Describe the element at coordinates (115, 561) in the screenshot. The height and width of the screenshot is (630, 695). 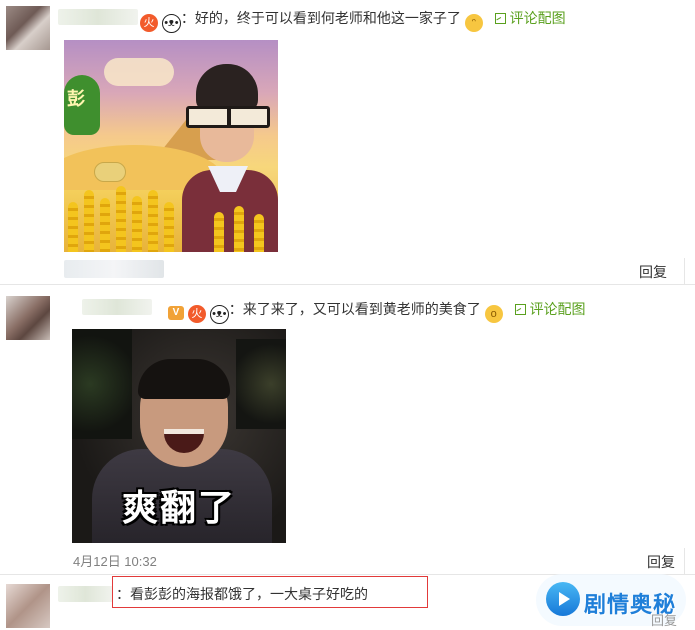
I see `comment-2-timestamp: 4月12日 10:32` at that location.